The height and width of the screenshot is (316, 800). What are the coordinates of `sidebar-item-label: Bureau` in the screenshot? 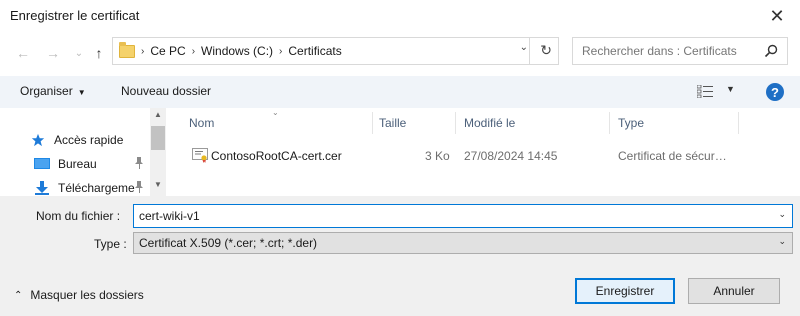 It's located at (77, 164).